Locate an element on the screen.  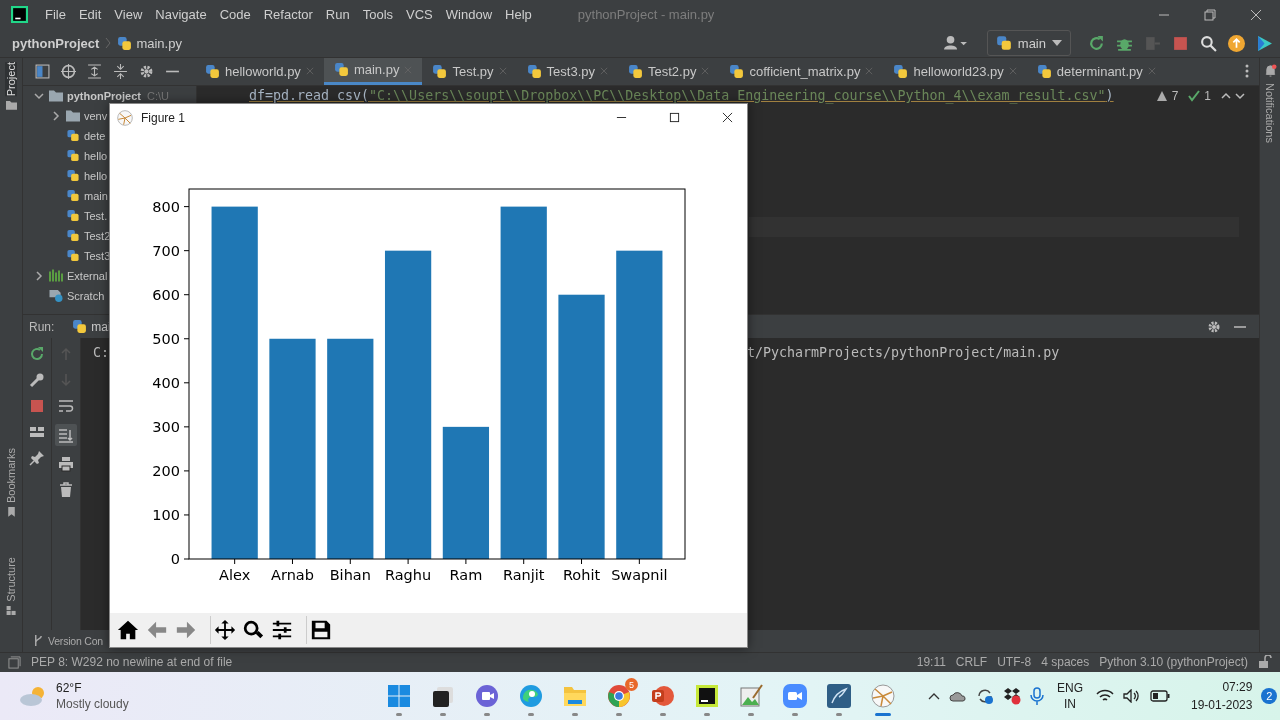
warning-icon is located at coordinates (1161, 95).